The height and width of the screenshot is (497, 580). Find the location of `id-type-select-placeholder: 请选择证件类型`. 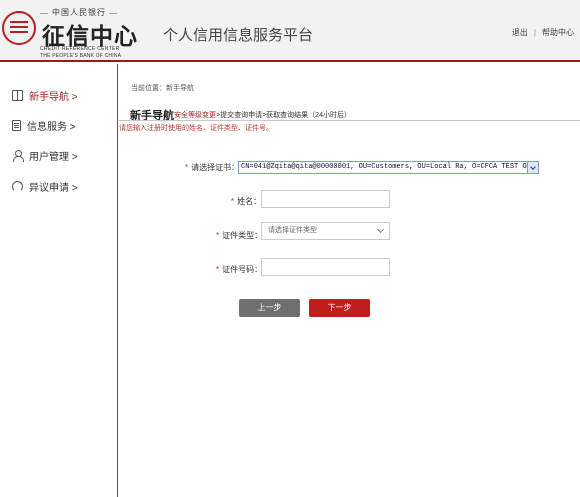

id-type-select-placeholder: 请选择证件类型 is located at coordinates (292, 230).